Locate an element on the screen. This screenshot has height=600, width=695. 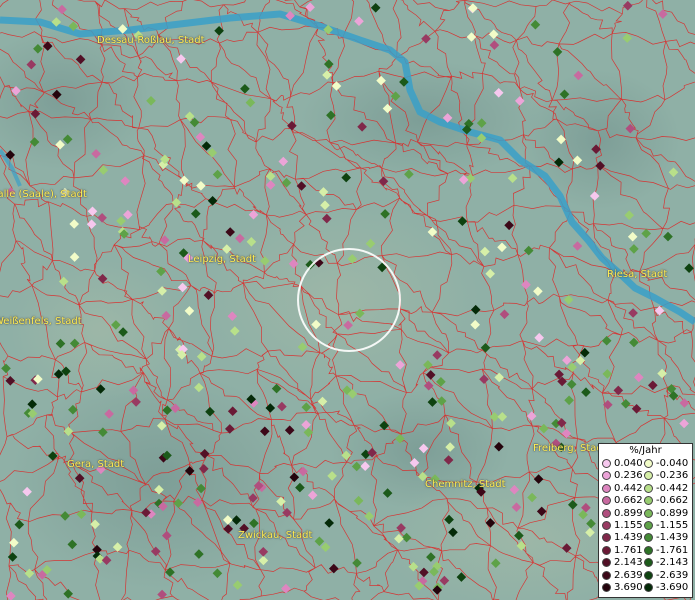
legend-entry-positive-10: 3.690 is located at coordinates (622, 587).